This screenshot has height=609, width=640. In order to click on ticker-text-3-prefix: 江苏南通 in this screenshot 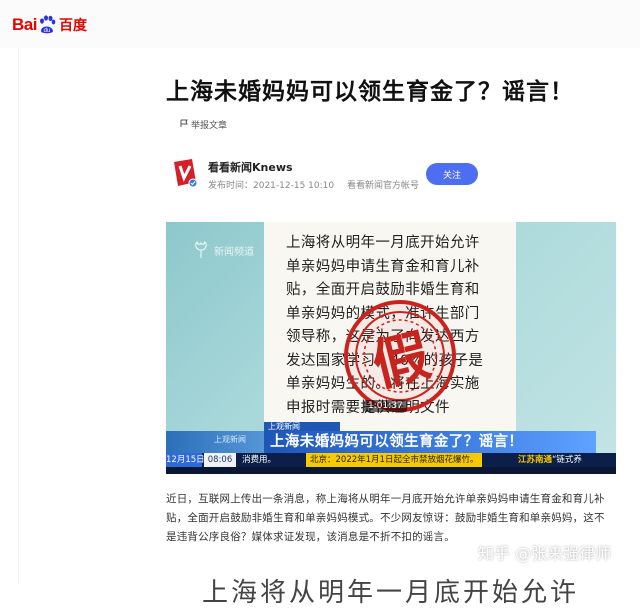, I will do `click(535, 460)`.